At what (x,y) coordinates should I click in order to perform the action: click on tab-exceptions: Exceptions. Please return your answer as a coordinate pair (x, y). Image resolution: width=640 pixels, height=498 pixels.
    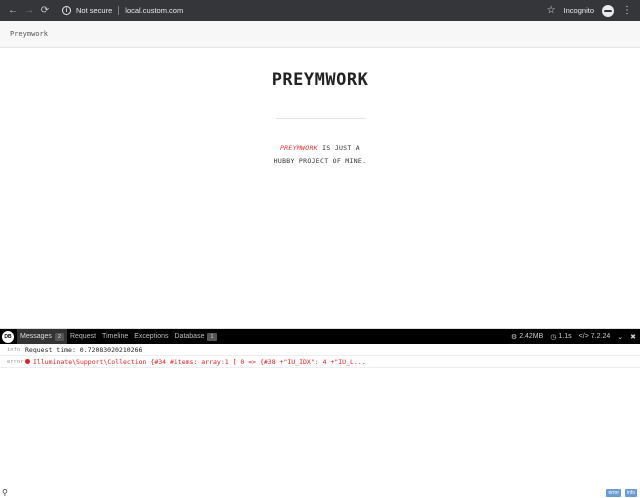
    Looking at the image, I should click on (151, 336).